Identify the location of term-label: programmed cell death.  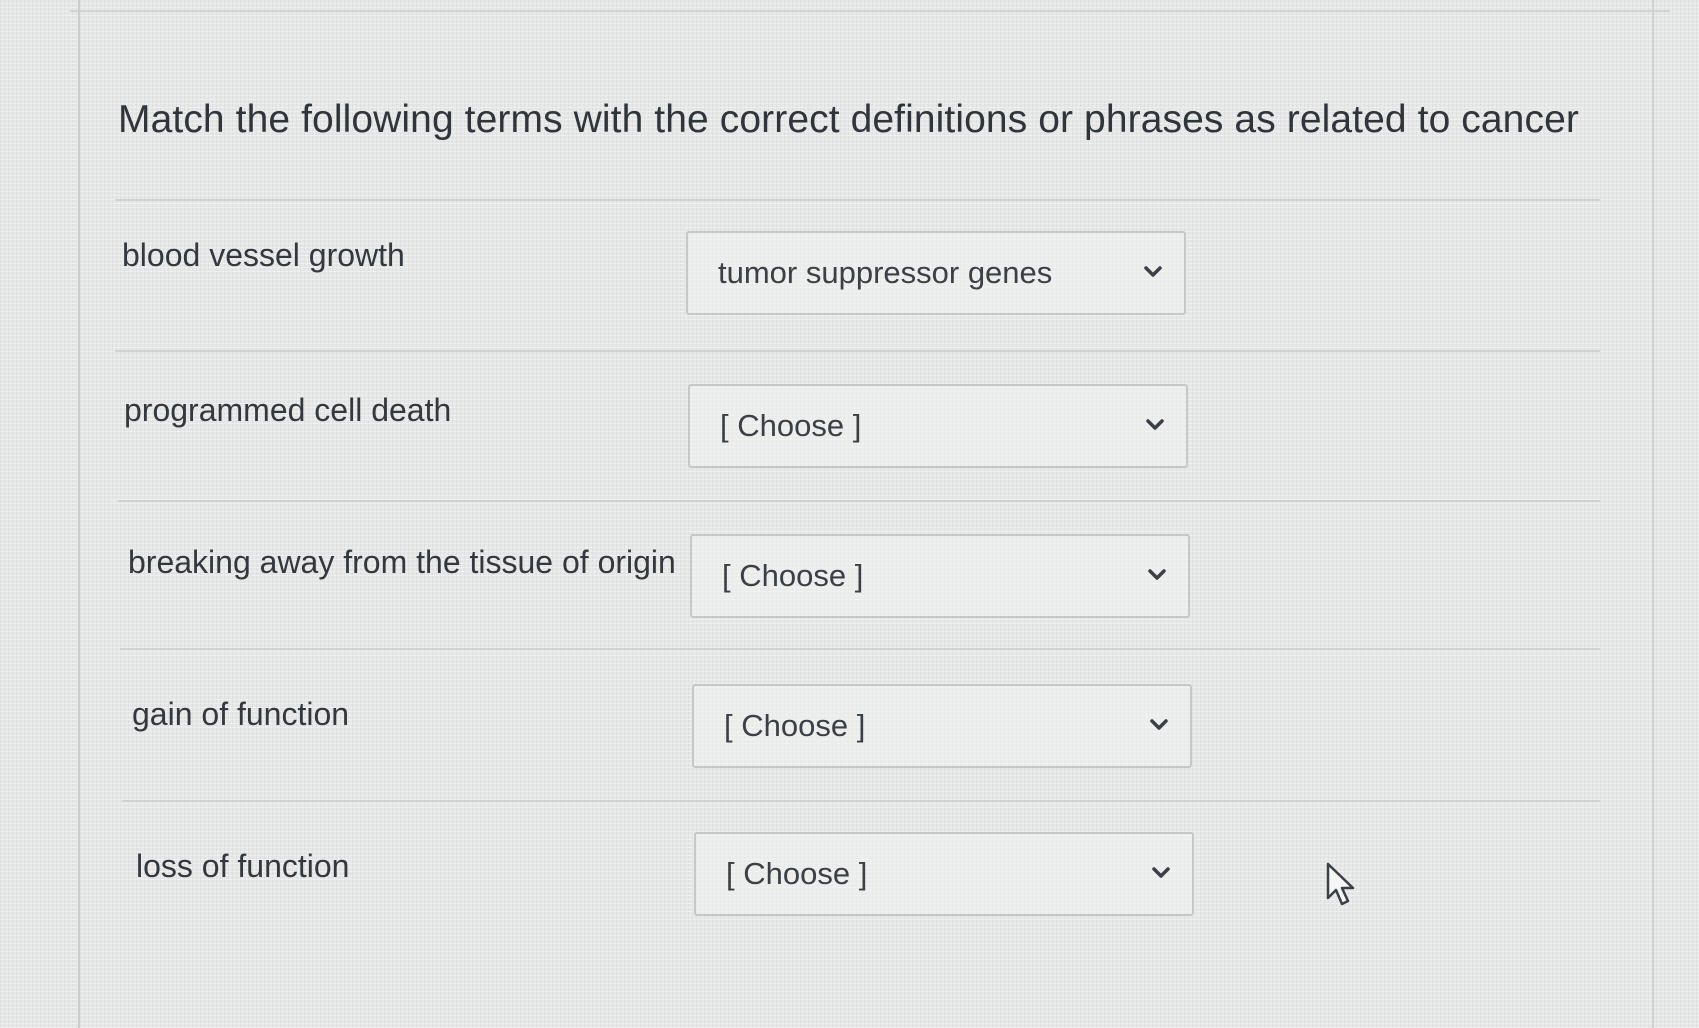
(288, 410).